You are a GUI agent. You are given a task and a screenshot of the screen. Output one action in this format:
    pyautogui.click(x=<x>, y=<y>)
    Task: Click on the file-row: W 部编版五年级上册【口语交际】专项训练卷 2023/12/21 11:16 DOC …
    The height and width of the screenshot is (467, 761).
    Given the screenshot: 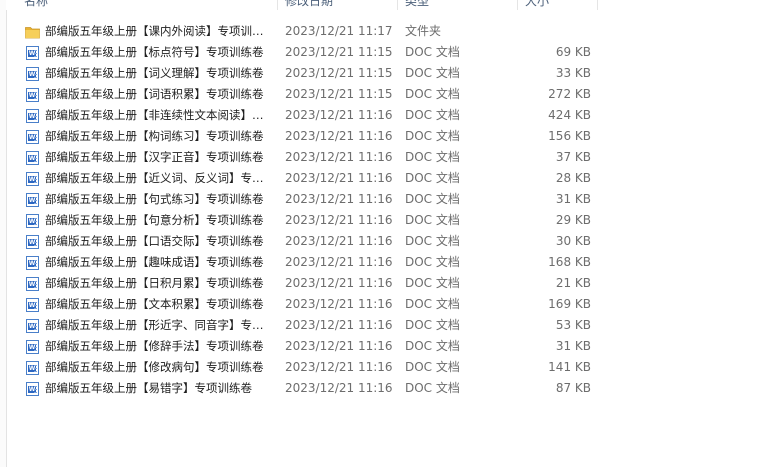 What is the action you would take?
    pyautogui.click(x=380, y=241)
    